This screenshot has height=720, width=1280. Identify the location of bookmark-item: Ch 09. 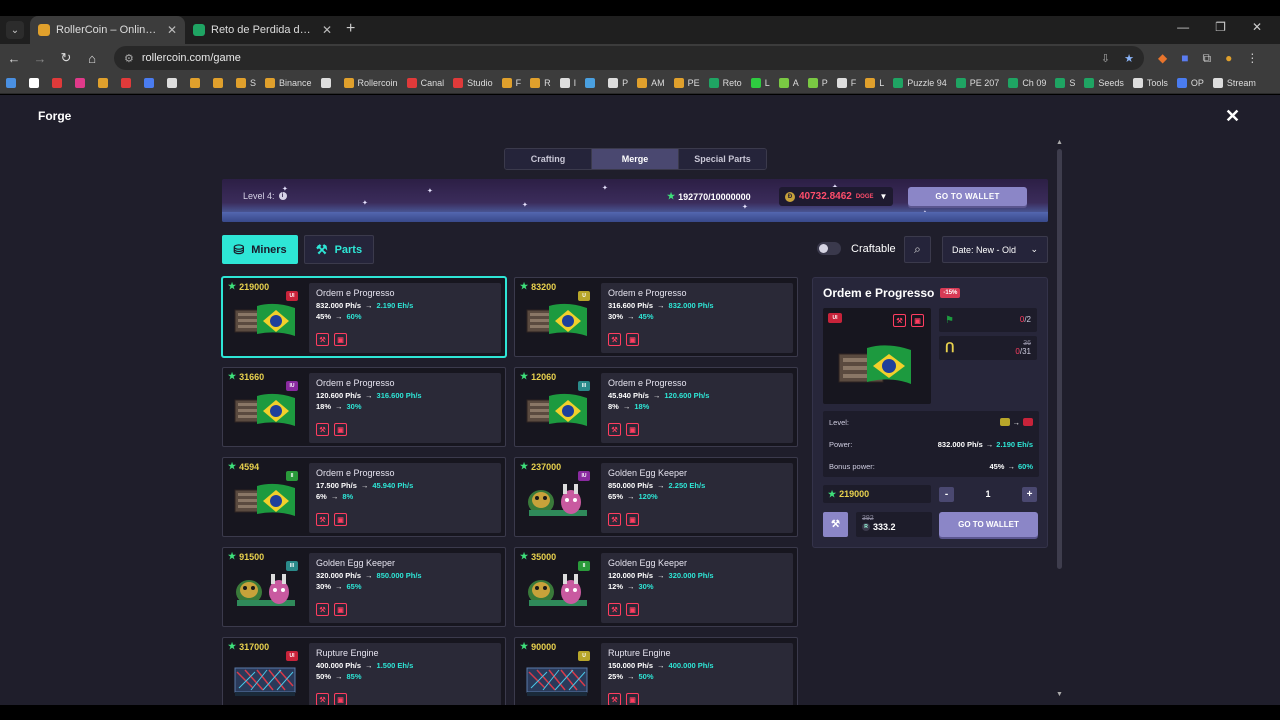
(1027, 82).